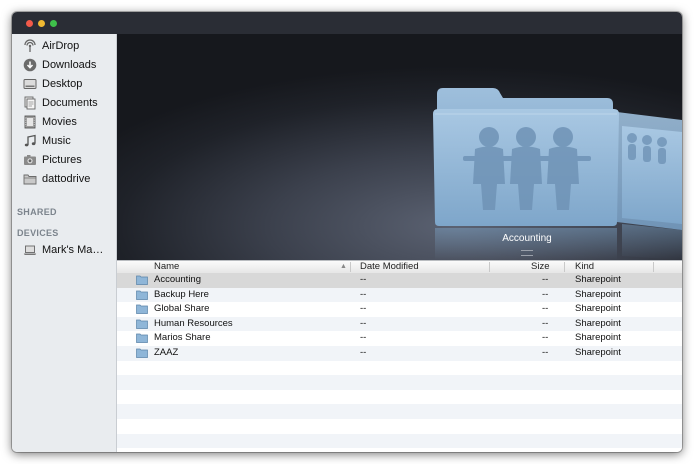 This screenshot has width=694, height=464. What do you see at coordinates (399, 309) in the screenshot?
I see `file-row-global-share: Global Share -- -- Sharepoint` at bounding box center [399, 309].